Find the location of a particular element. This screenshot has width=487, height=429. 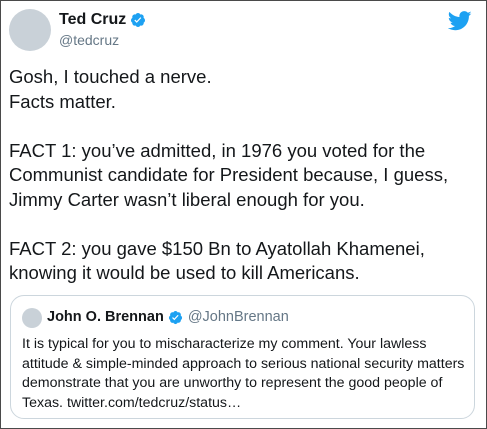

quoted-author-name: John O. Brennan is located at coordinates (105, 317).